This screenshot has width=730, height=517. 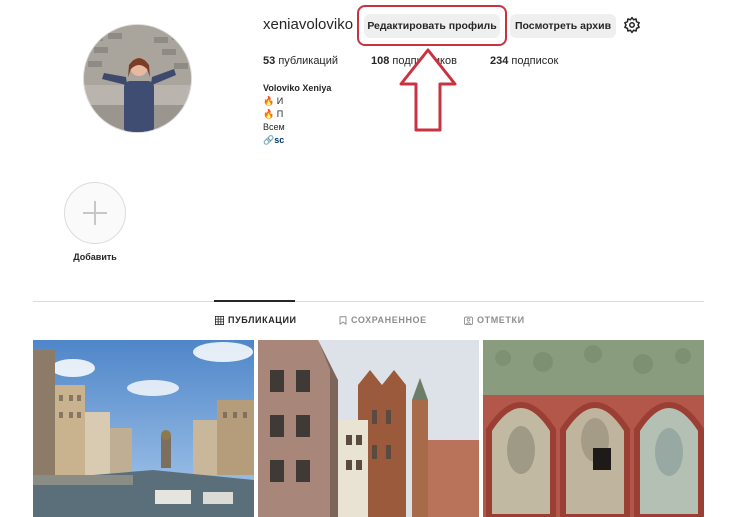 I want to click on tab-posts-label: ПУБЛИКАЦИИ, so click(x=262, y=320).